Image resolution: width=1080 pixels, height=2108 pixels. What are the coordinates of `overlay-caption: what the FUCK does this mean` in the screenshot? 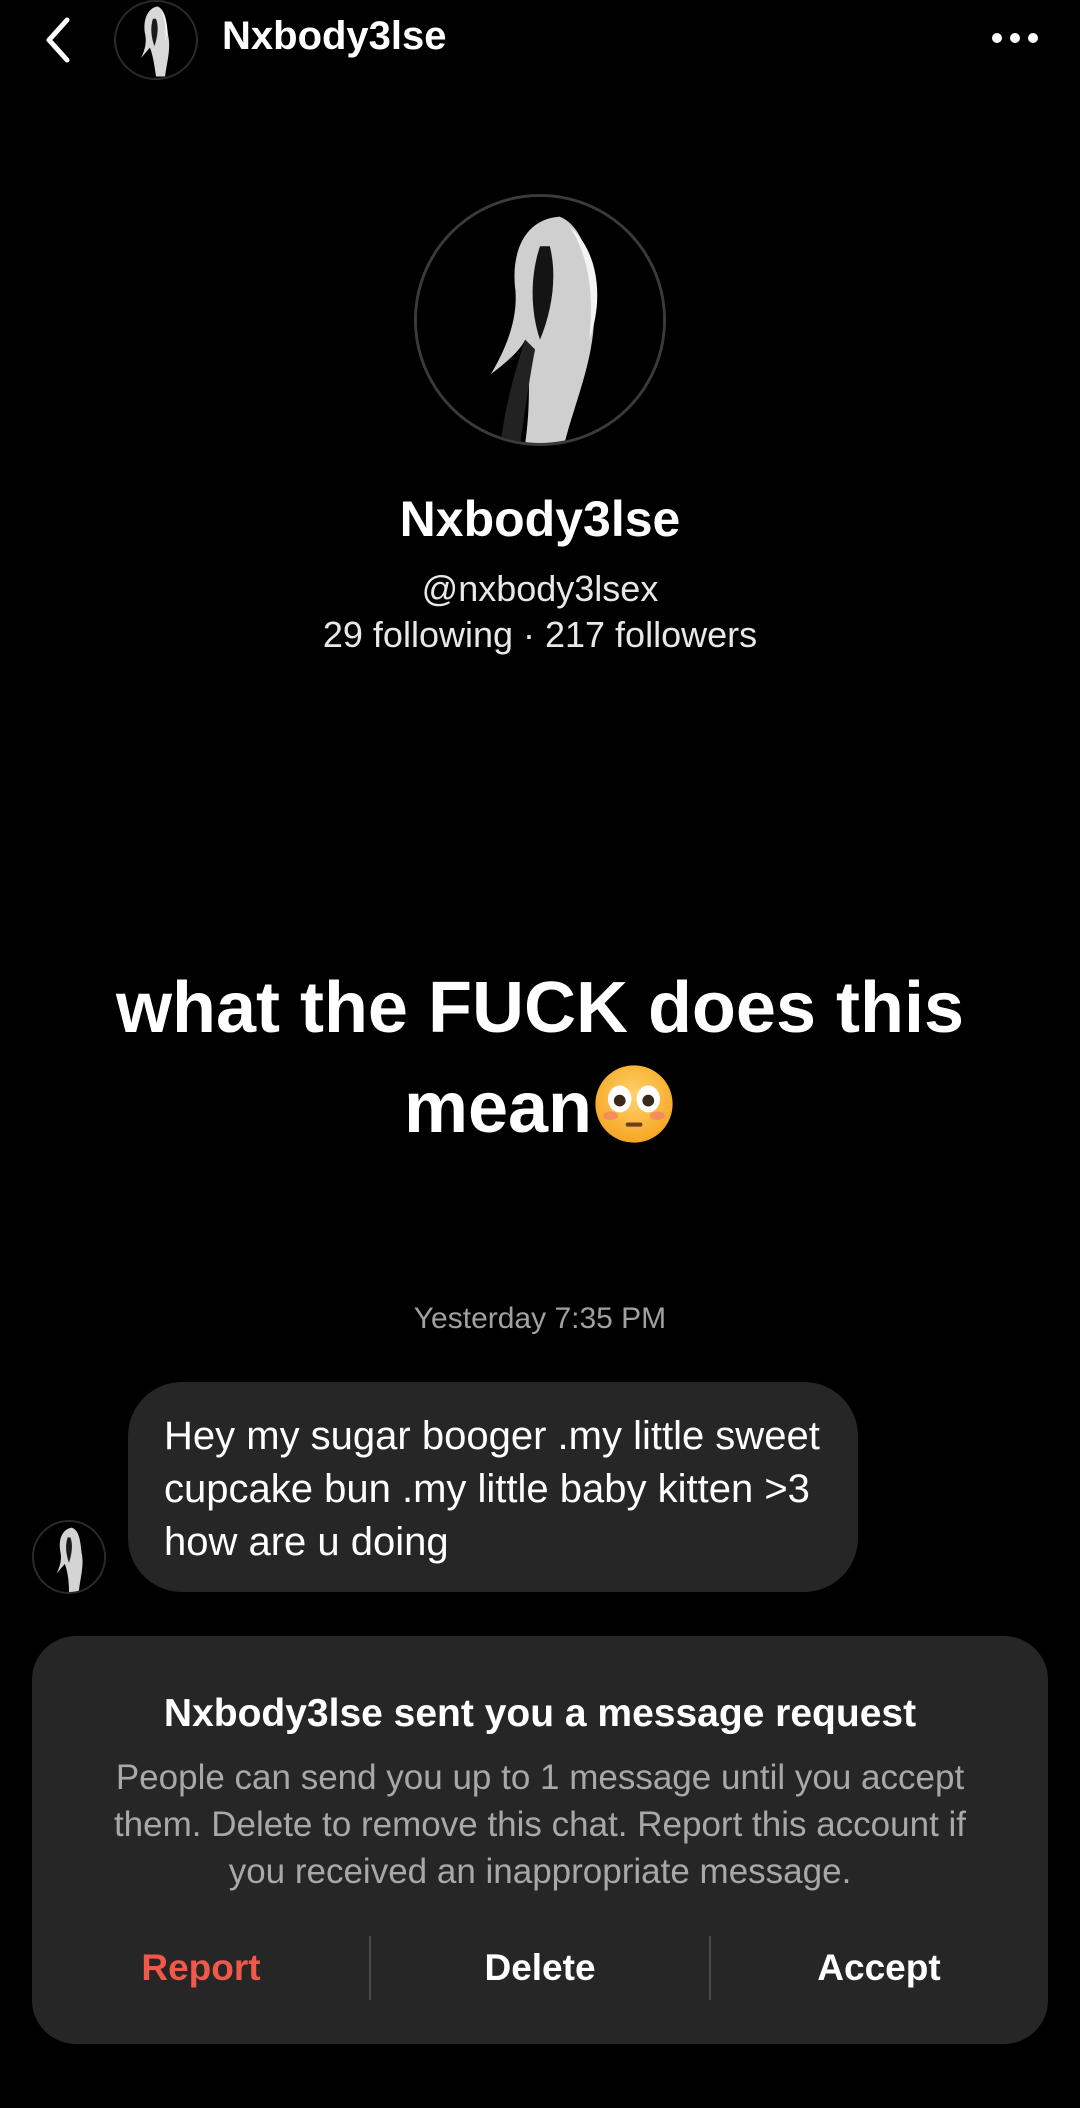 It's located at (540, 1058).